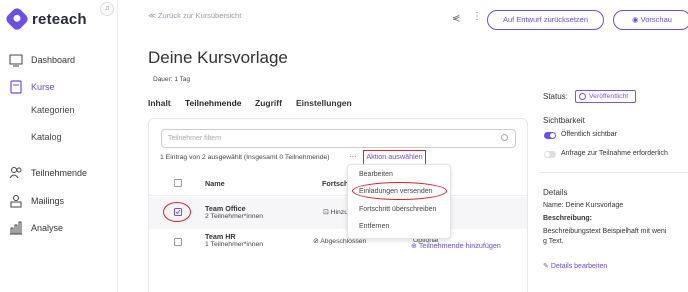 The image size is (688, 292). Describe the element at coordinates (397, 209) in the screenshot. I see `menu-item-override-progress: Fortschritt überschreiben` at that location.